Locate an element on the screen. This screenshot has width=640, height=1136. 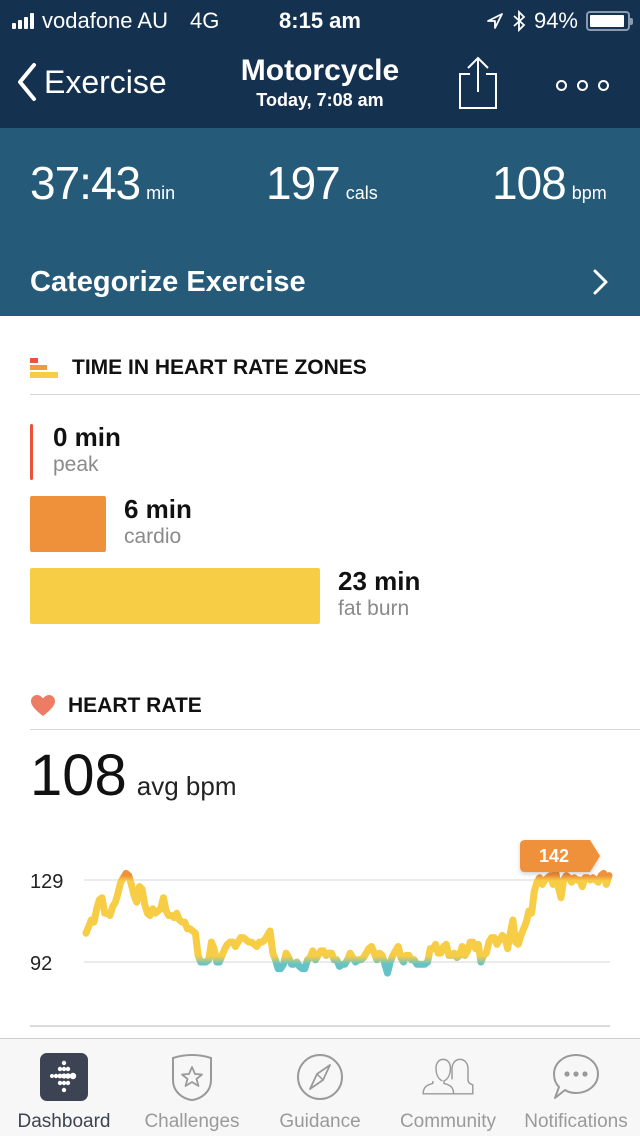
zone-bar-peak is located at coordinates (31, 452).